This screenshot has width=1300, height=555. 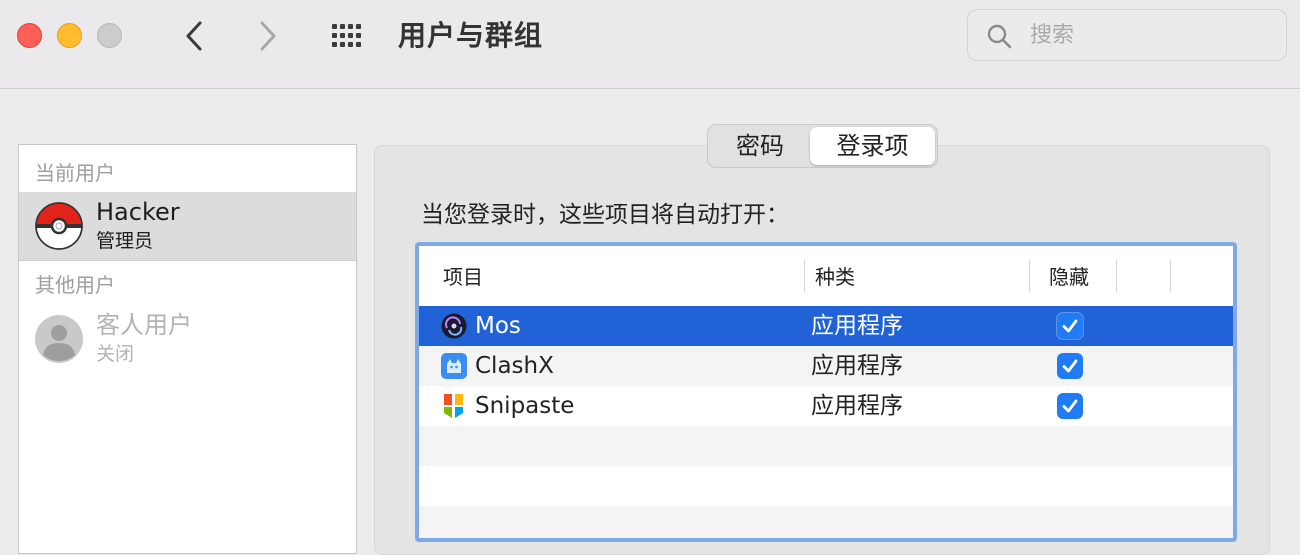 What do you see at coordinates (138, 212) in the screenshot?
I see `user-name: Hacker` at bounding box center [138, 212].